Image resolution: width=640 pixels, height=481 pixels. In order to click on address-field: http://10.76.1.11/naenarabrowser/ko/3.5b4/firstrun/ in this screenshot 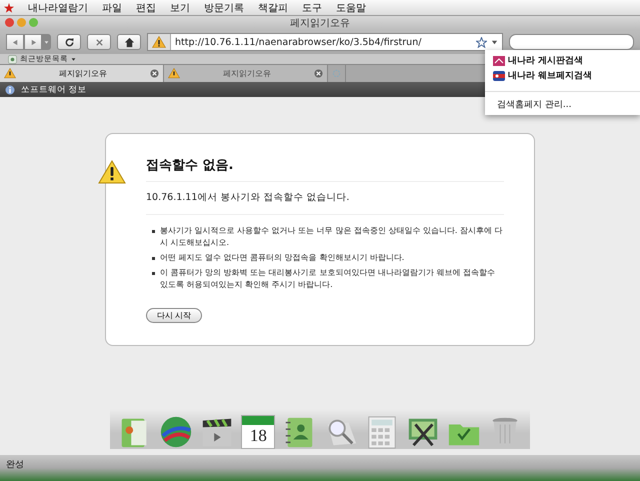, I will do `click(325, 42)`.